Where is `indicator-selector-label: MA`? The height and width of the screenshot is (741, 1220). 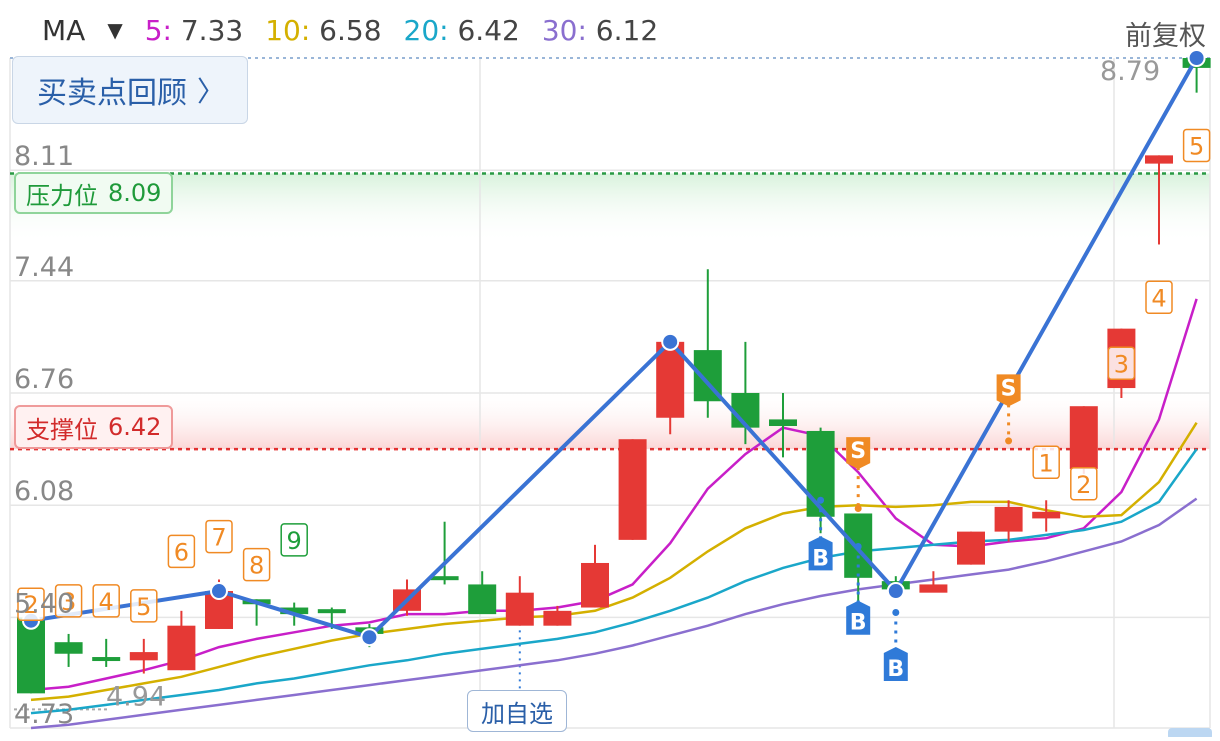 indicator-selector-label: MA is located at coordinates (64, 30).